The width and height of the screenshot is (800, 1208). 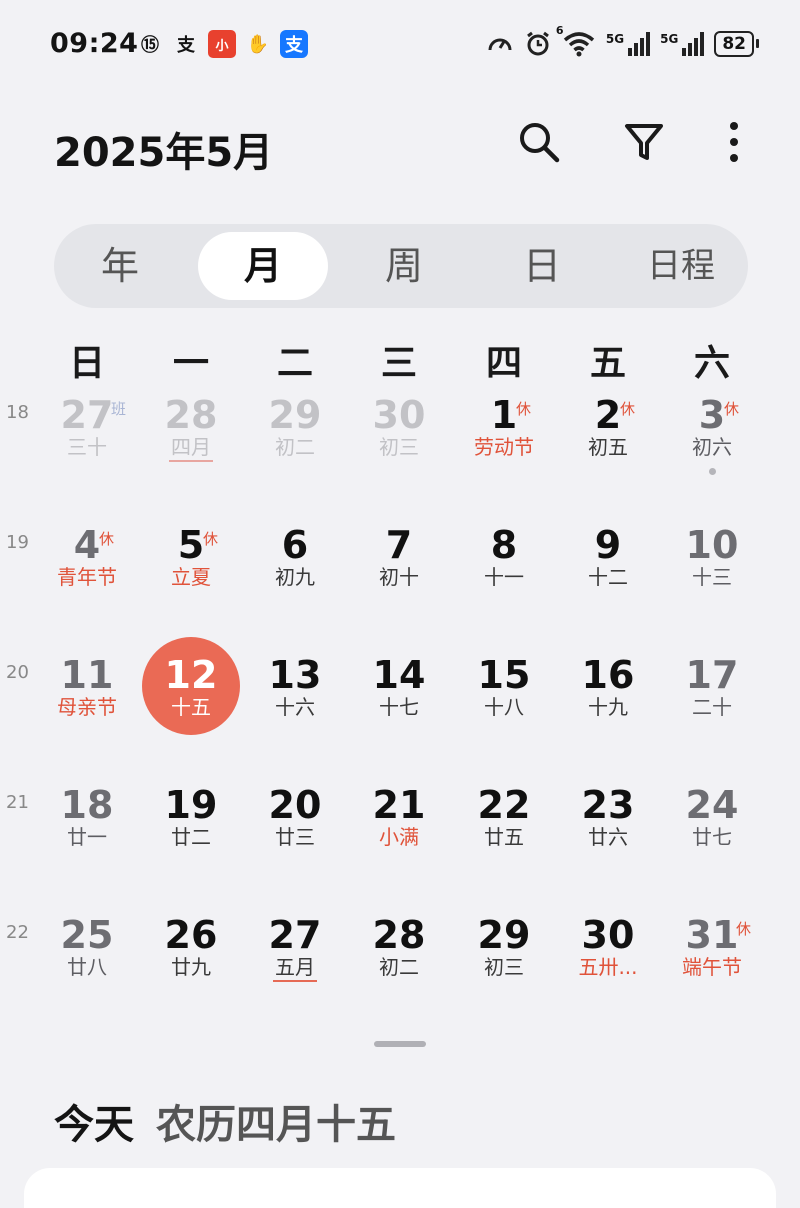 I want to click on hand-icon: ✋, so click(x=258, y=44).